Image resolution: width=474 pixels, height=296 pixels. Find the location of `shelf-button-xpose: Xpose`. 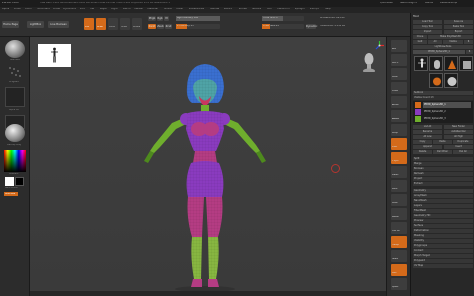

shelf-button-xpose: Xpose is located at coordinates (399, 284).